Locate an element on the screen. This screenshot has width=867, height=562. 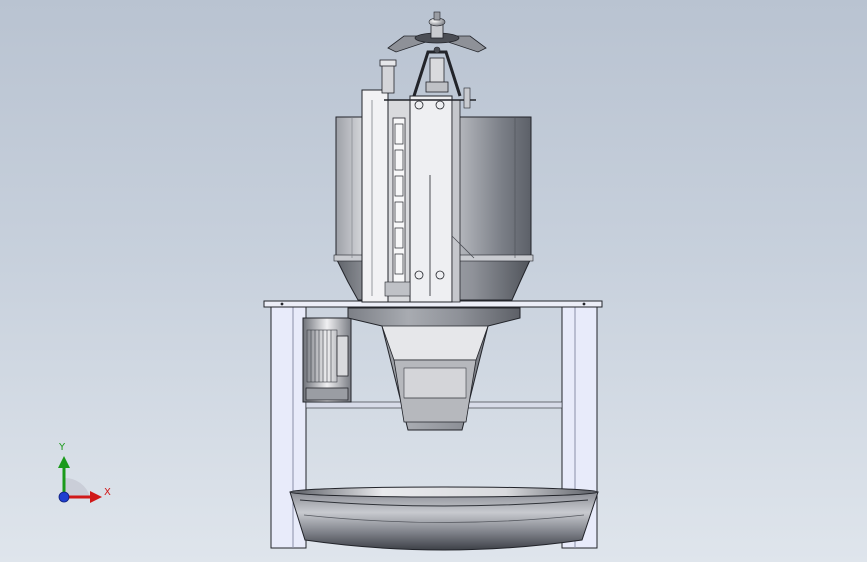
top-bracket is located at coordinates (437, 73).